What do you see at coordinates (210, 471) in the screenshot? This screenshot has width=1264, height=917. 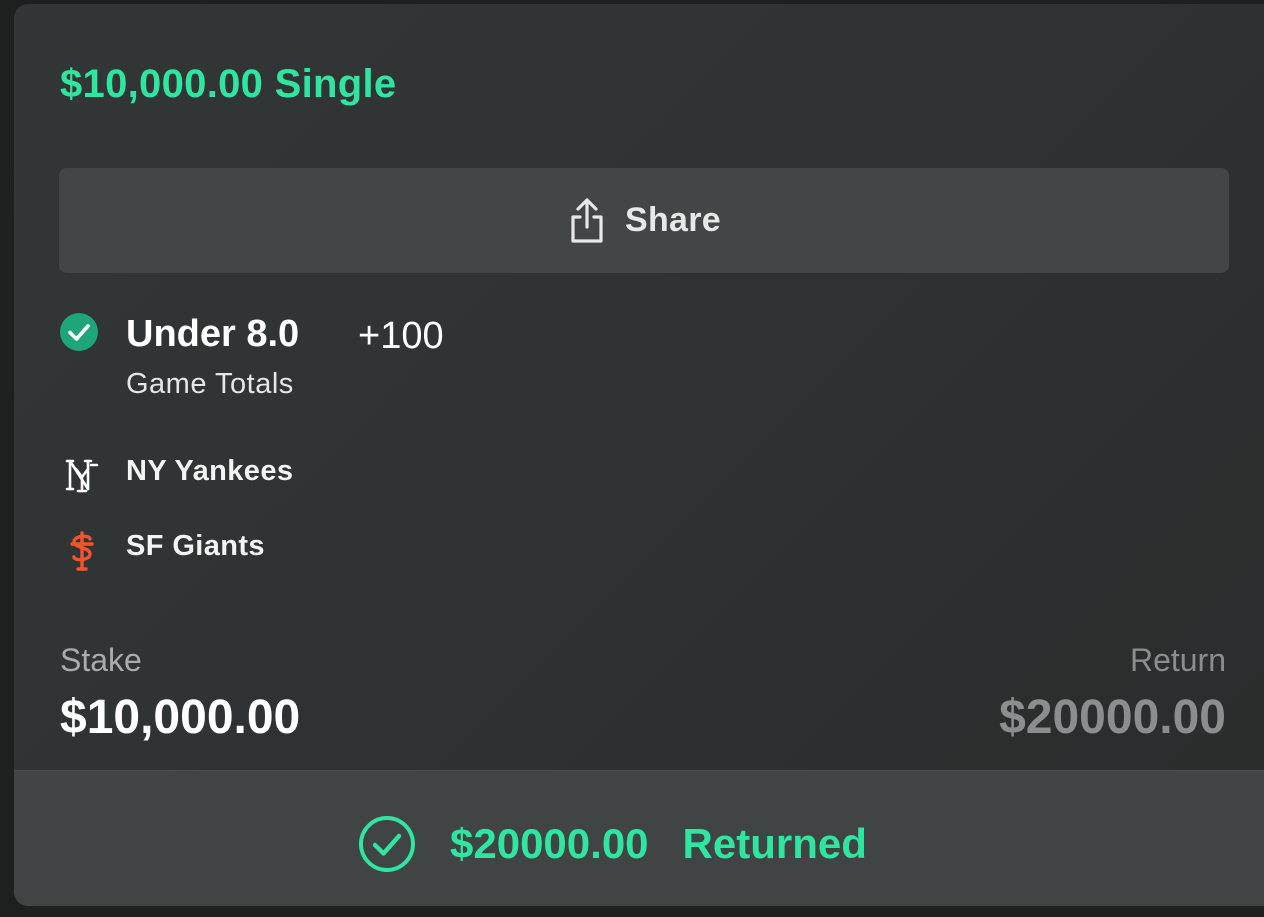 I see `team-name-yankees: NY Yankees` at bounding box center [210, 471].